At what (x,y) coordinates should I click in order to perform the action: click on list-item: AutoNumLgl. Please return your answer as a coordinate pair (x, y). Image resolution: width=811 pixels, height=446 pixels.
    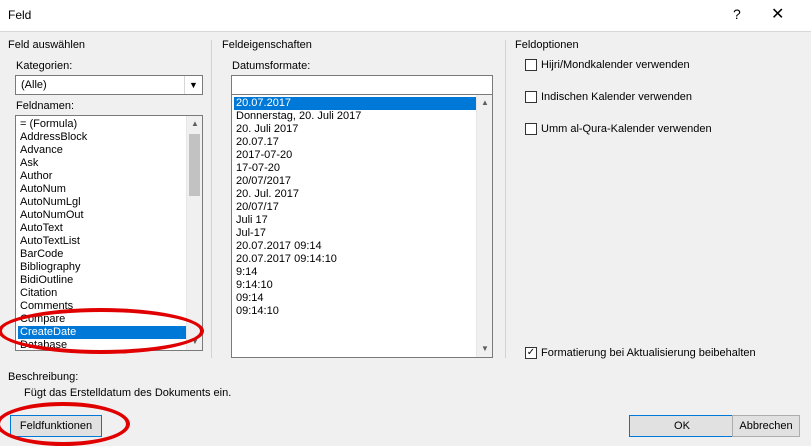
    Looking at the image, I should click on (102, 202).